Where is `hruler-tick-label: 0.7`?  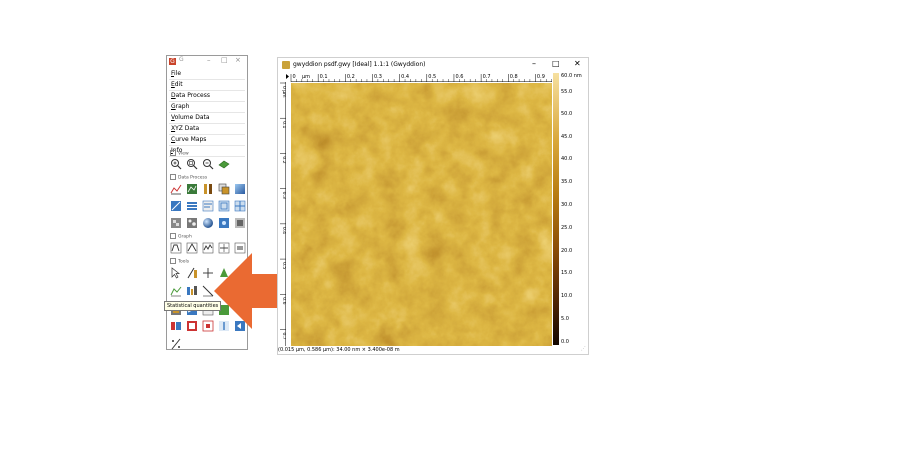
hruler-tick-label: 0.7 is located at coordinates (487, 77).